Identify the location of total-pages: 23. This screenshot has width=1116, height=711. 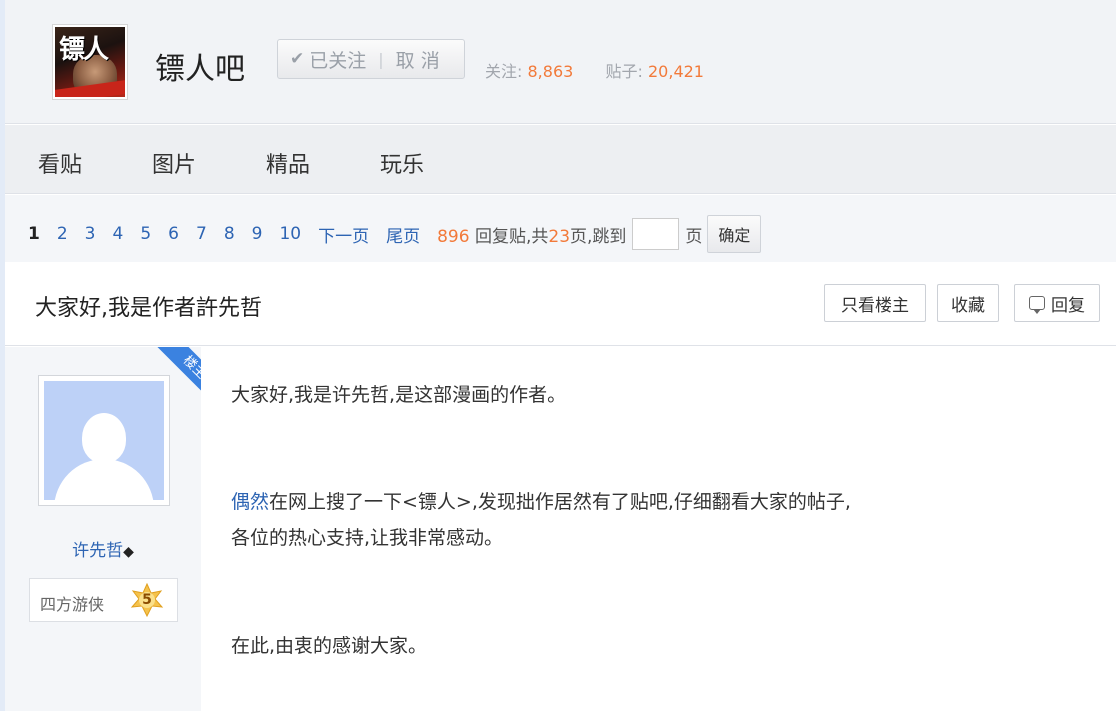
(559, 236).